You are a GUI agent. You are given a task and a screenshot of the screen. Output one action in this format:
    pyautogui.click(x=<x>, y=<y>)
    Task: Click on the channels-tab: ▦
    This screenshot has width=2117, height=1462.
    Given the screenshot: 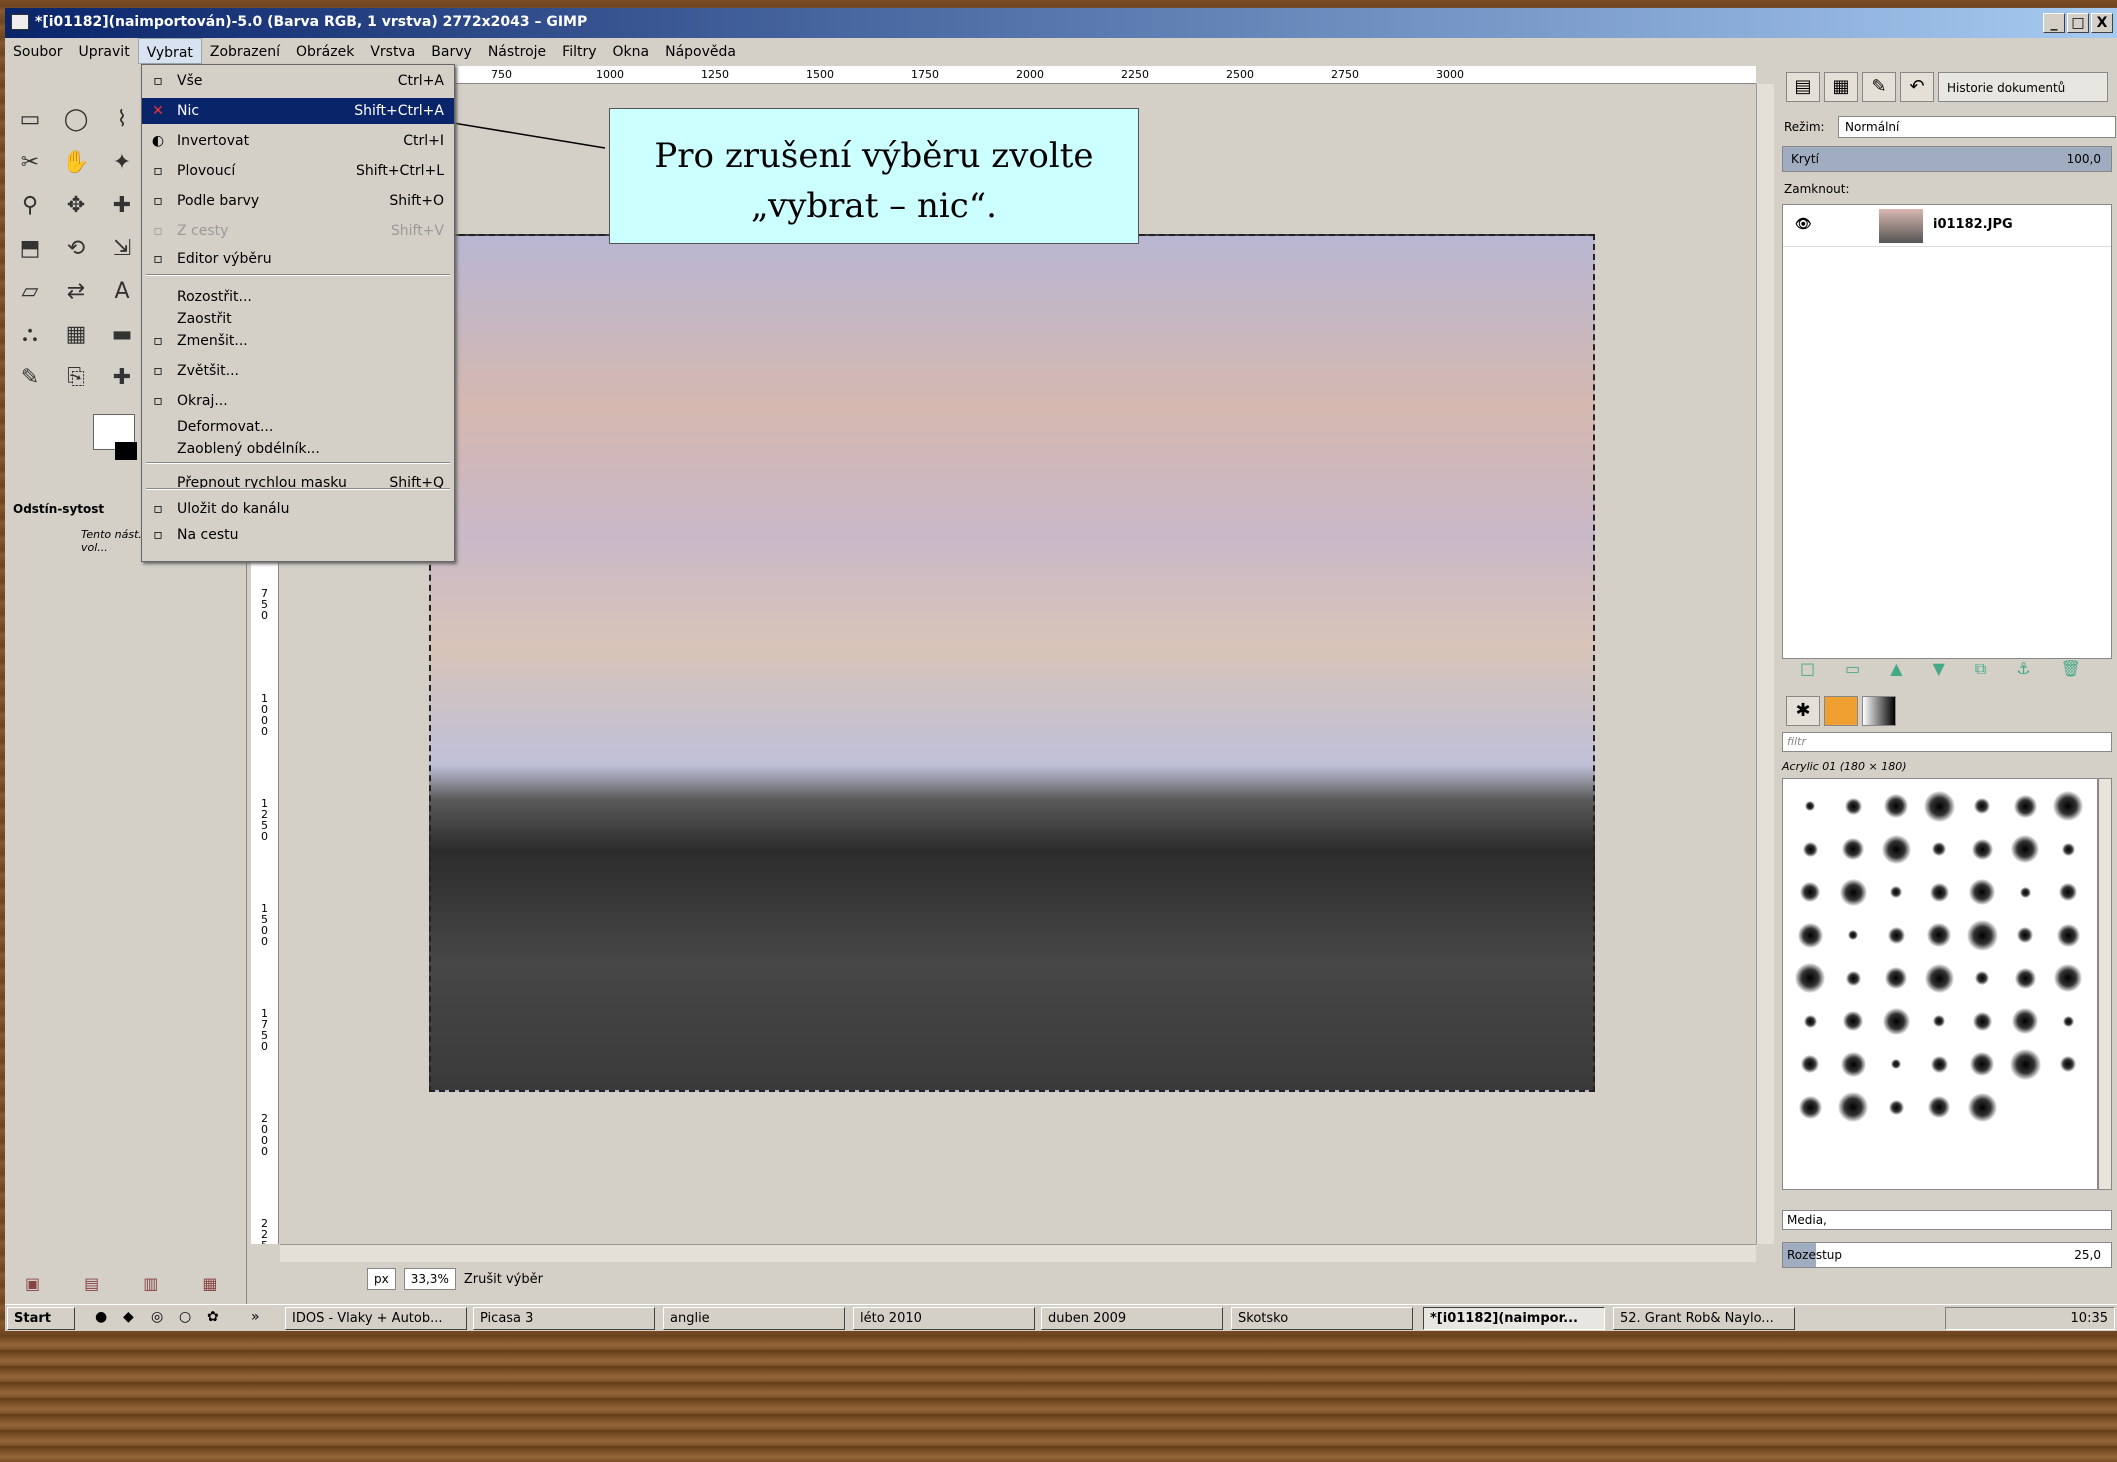 What is the action you would take?
    pyautogui.click(x=1841, y=87)
    